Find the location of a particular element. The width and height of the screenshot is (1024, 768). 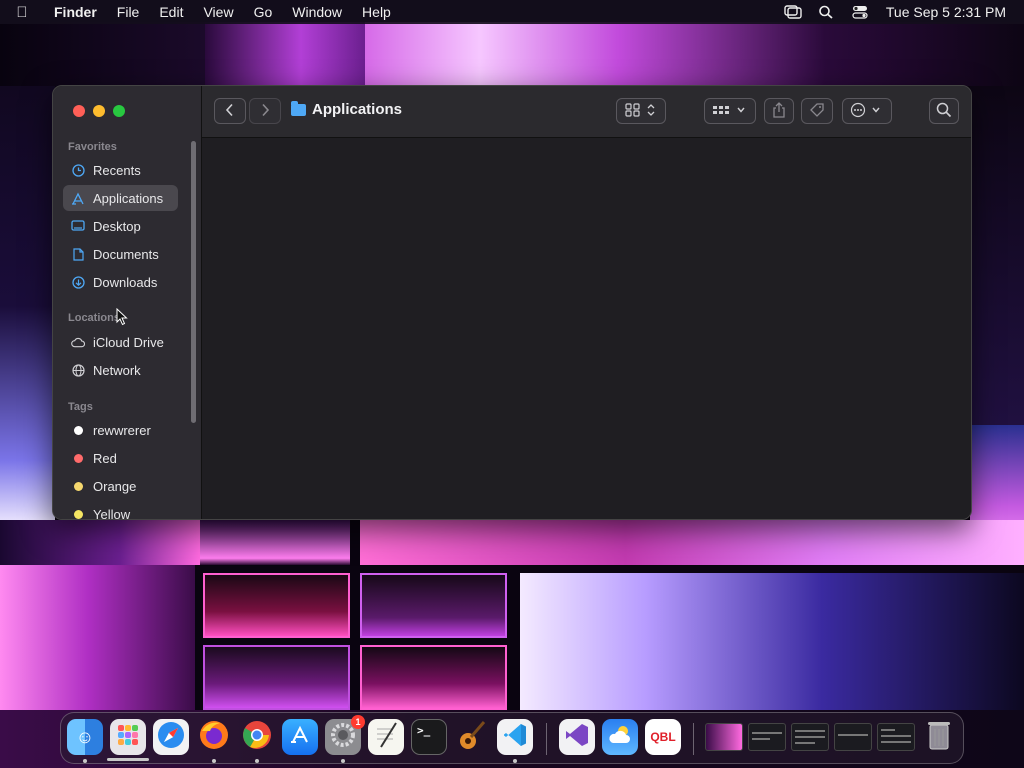

stage-manager-icon is located at coordinates (793, 12).